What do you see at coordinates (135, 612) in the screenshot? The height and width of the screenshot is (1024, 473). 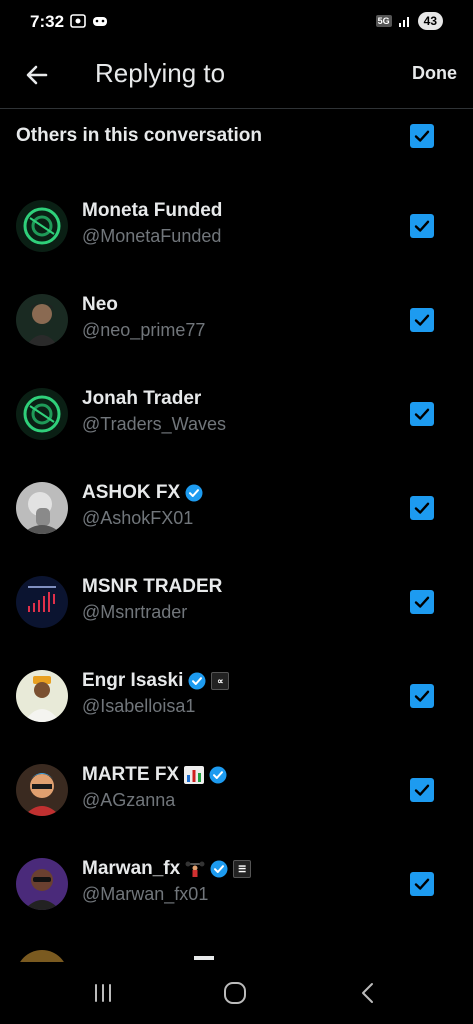 I see `user-handle: @Msnrtrader` at bounding box center [135, 612].